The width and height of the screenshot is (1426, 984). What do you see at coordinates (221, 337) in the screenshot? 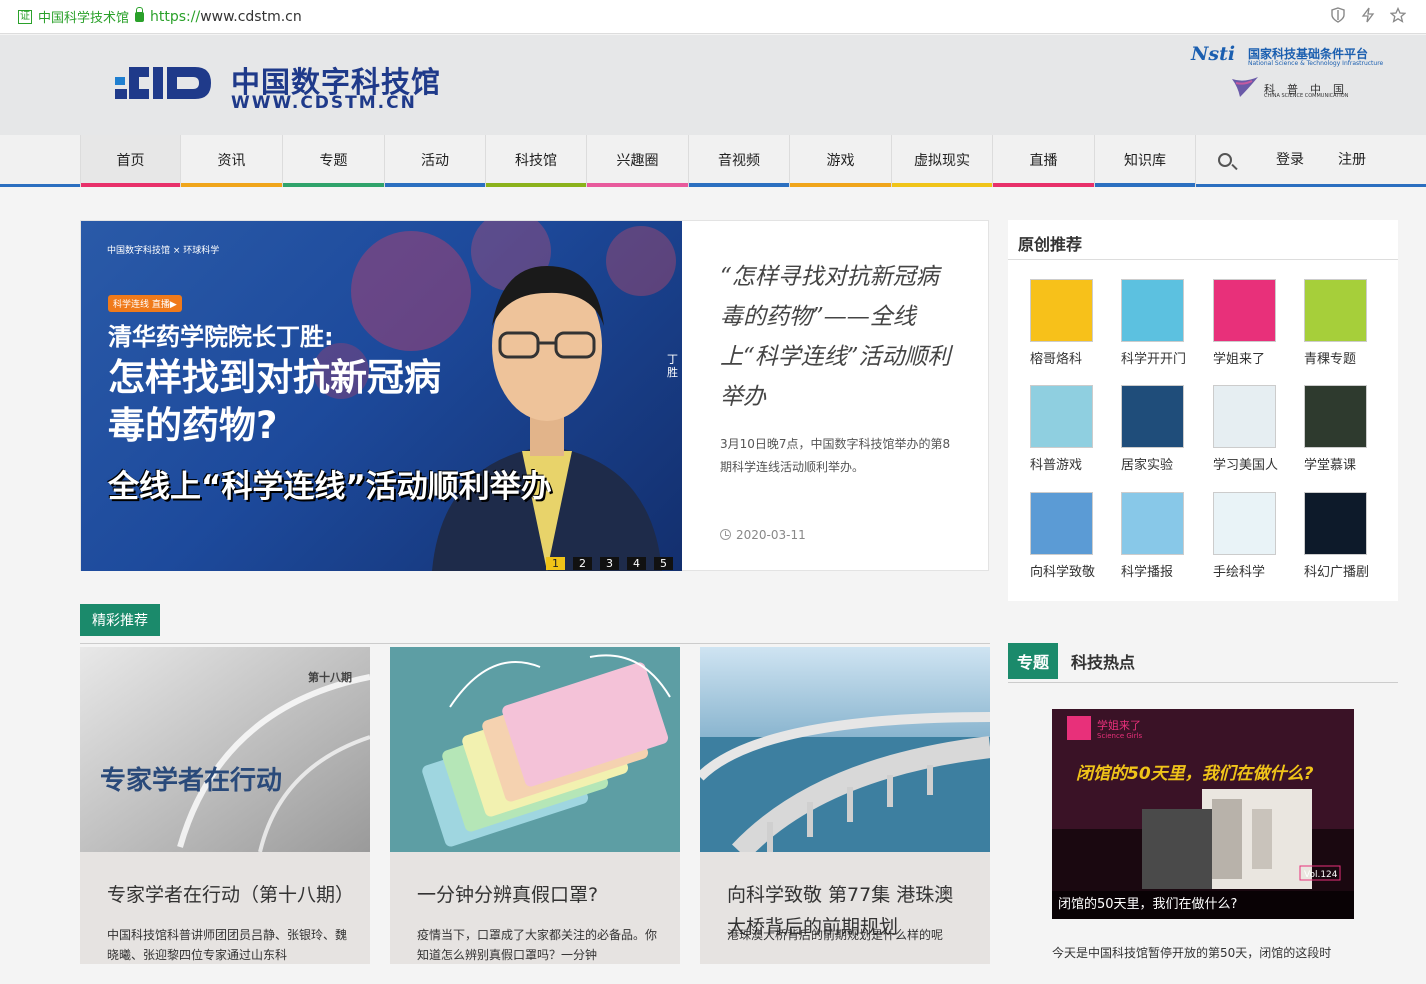
I see `banner-headline-1: 清华药学院院长丁胜:` at bounding box center [221, 337].